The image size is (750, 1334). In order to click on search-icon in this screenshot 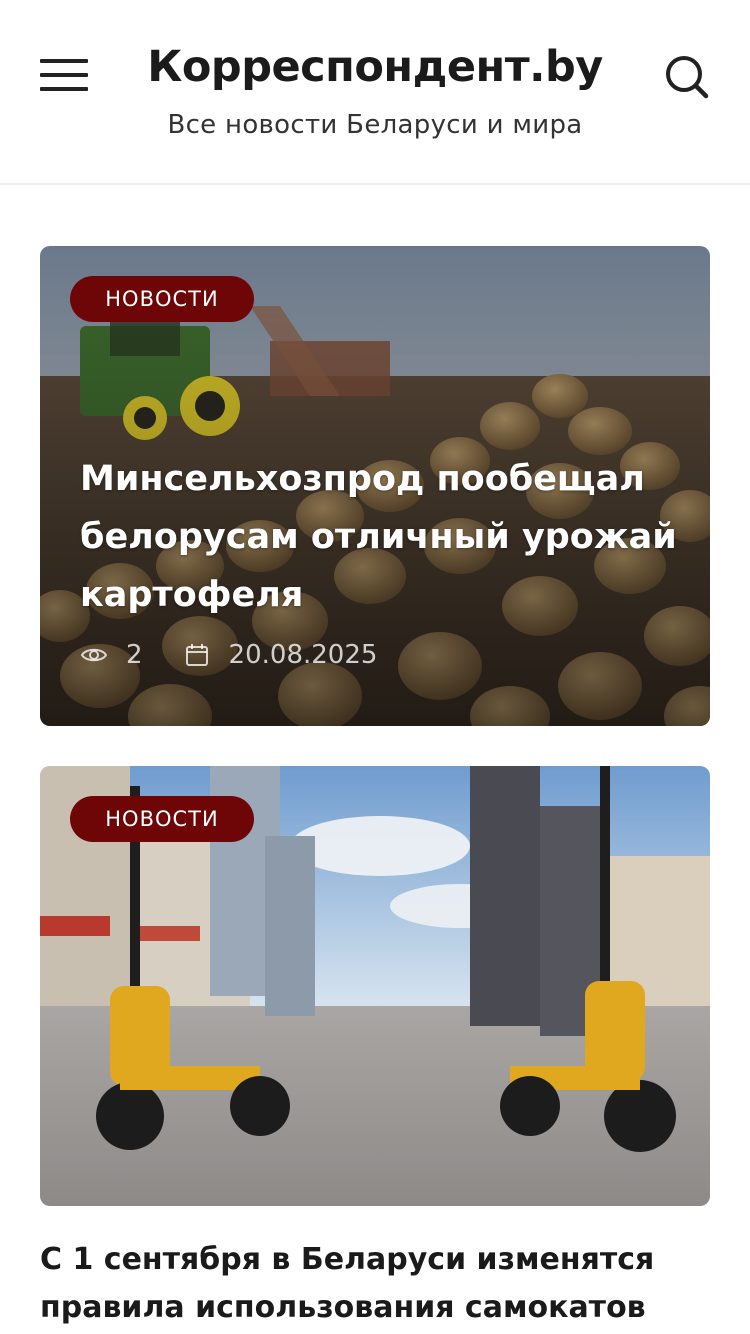, I will do `click(687, 76)`.